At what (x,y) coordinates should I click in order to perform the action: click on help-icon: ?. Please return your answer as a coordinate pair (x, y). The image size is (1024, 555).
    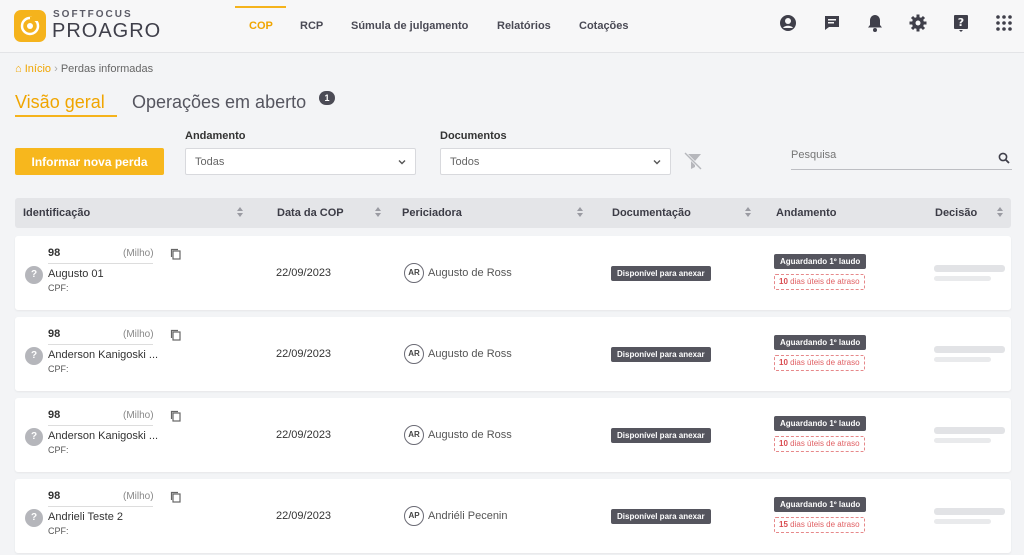
    Looking at the image, I should click on (961, 23).